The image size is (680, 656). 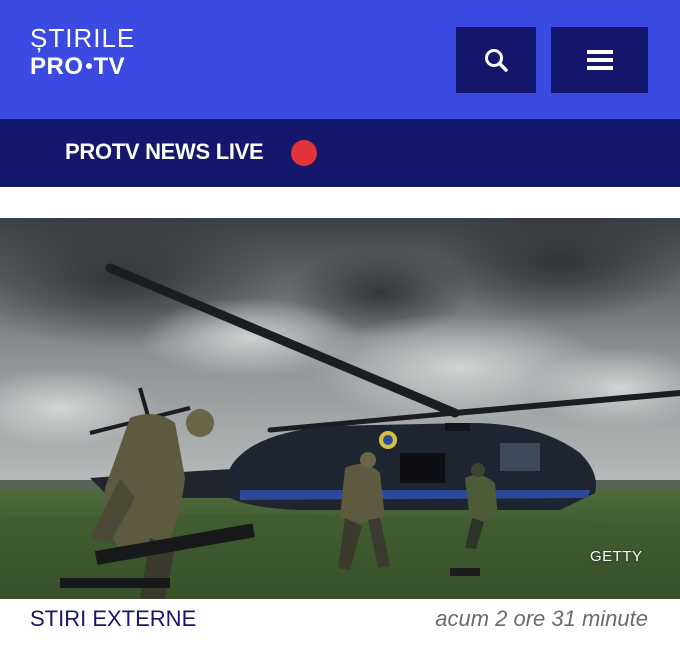 What do you see at coordinates (304, 153) in the screenshot?
I see `live-indicator-icon` at bounding box center [304, 153].